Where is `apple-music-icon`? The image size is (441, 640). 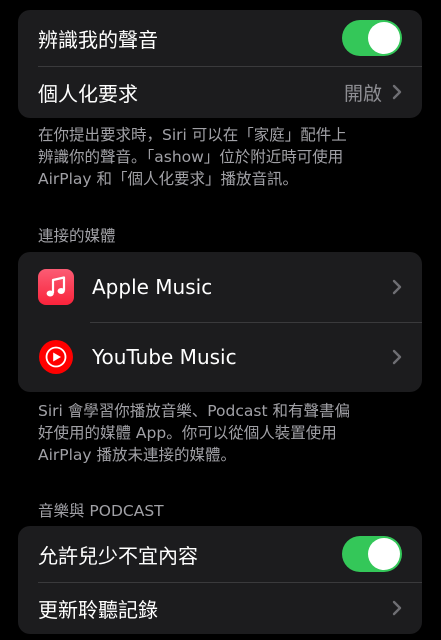
apple-music-icon is located at coordinates (56, 287).